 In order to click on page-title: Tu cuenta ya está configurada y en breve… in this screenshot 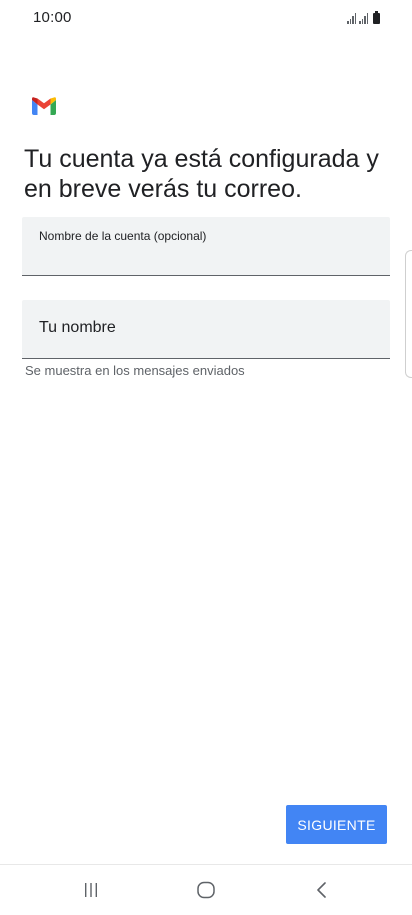, I will do `click(201, 174)`.